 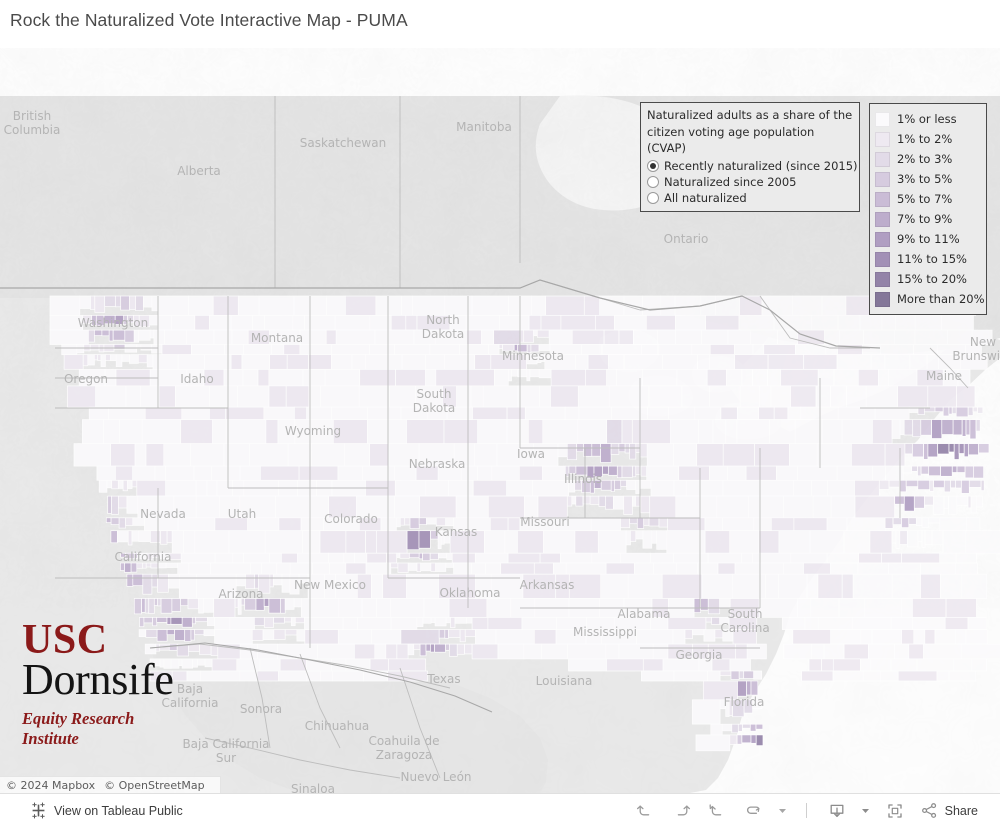 What do you see at coordinates (928, 219) in the screenshot?
I see `legend-row-5: 7% to 9%` at bounding box center [928, 219].